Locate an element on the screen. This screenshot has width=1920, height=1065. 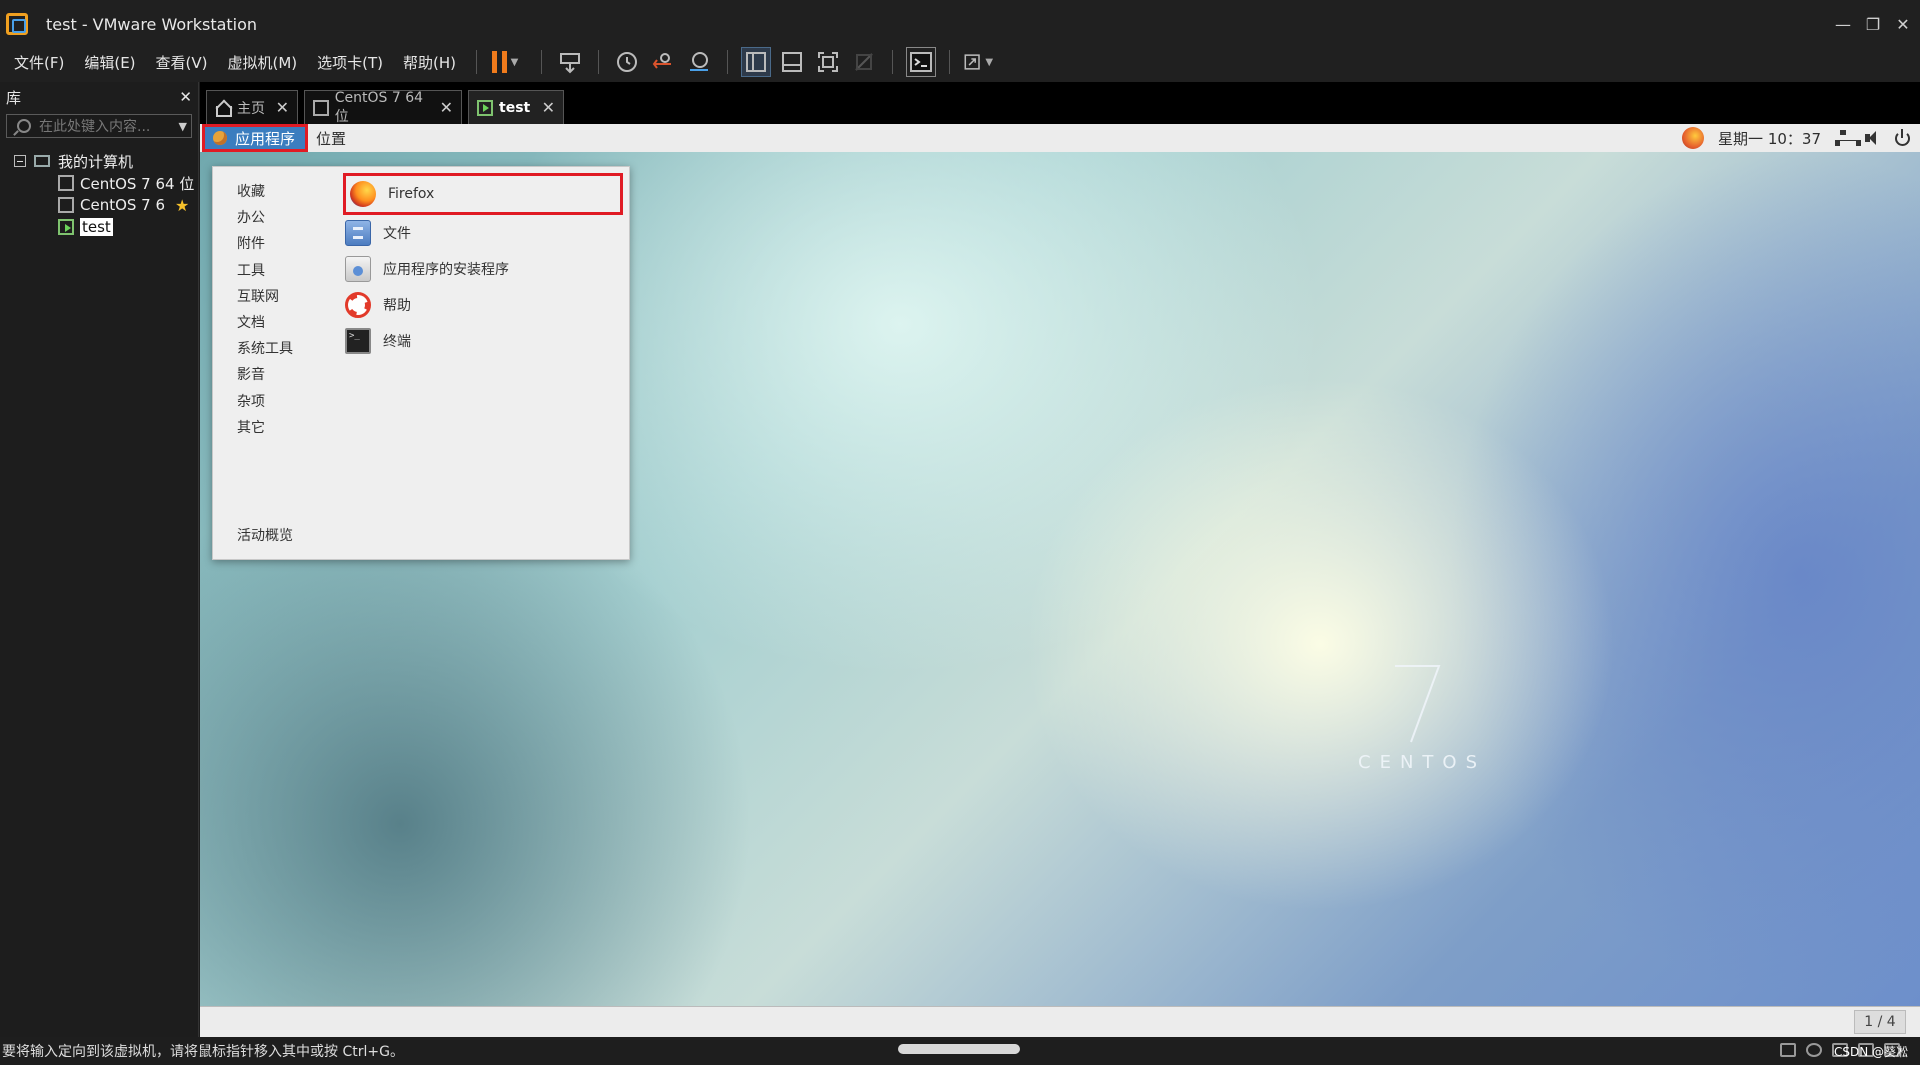
snapshot-button is located at coordinates (627, 62).